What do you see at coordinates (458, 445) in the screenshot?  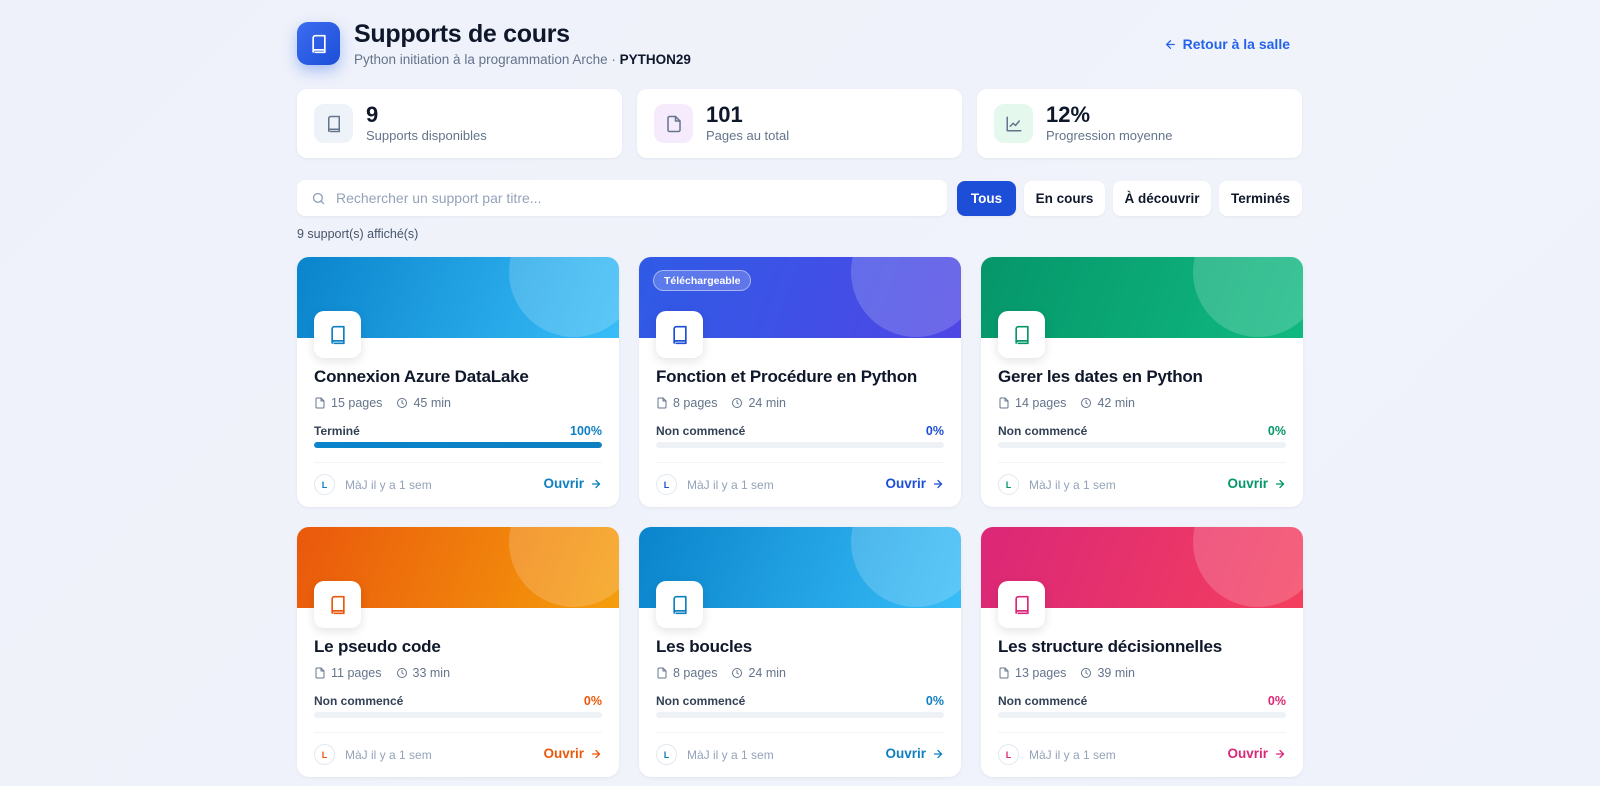 I see `progress-fill` at bounding box center [458, 445].